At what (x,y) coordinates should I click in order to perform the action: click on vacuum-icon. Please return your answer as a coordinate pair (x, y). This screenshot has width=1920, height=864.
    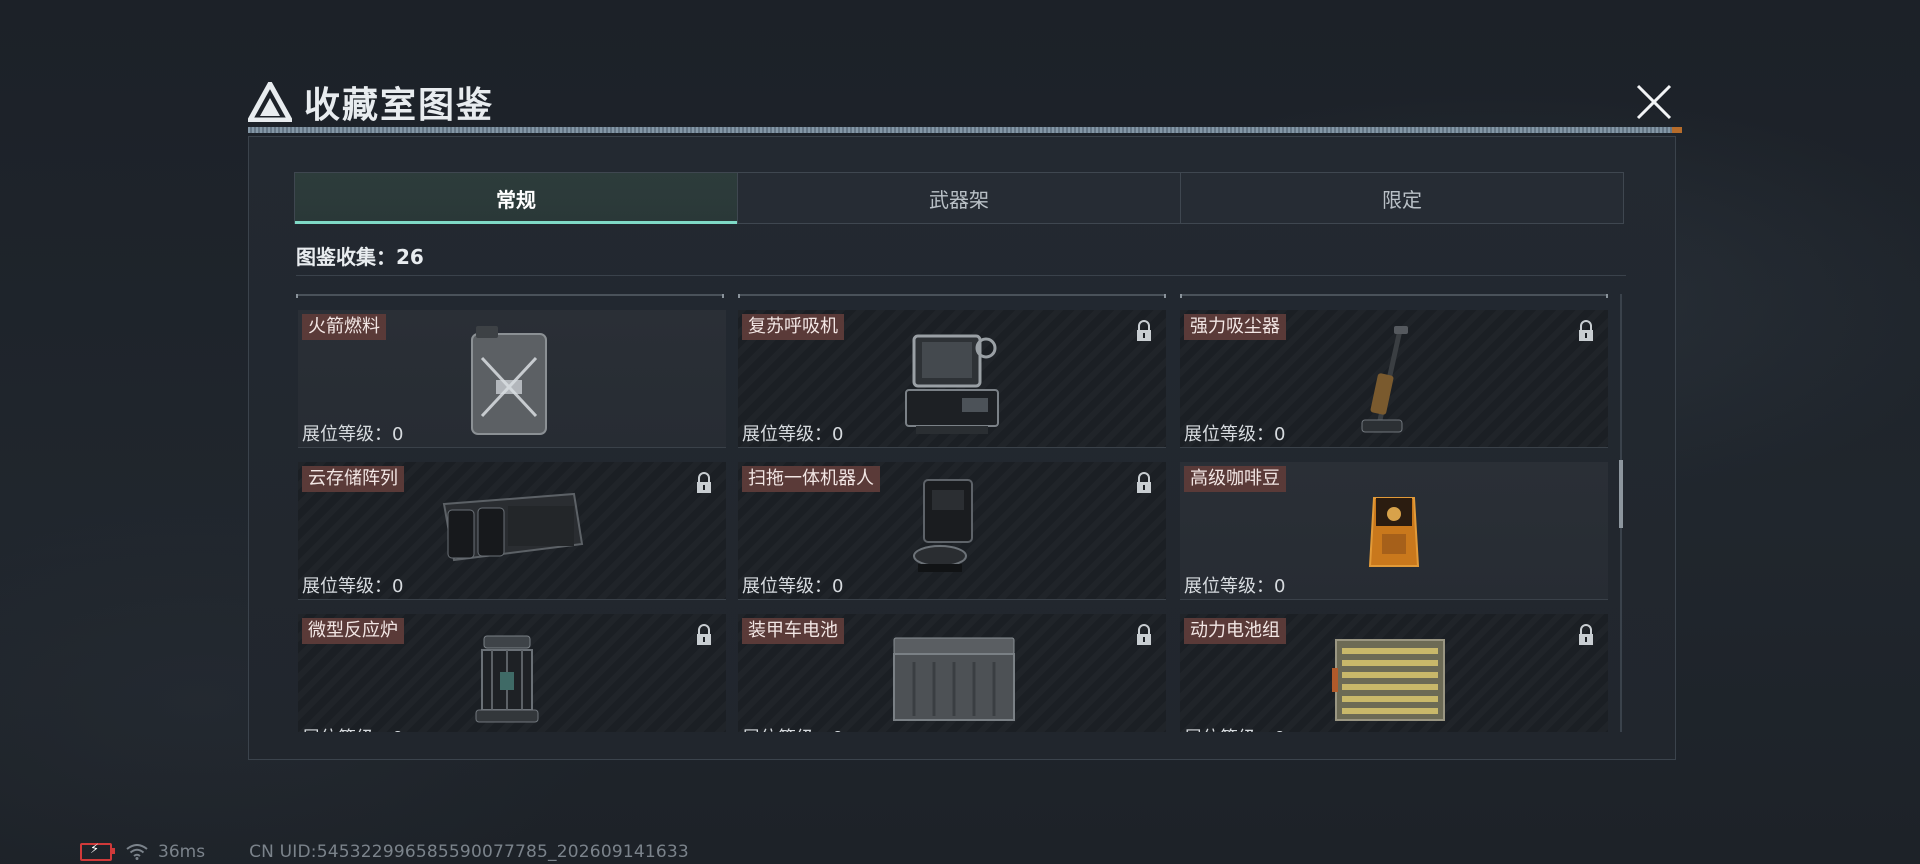
    Looking at the image, I should click on (1384, 379).